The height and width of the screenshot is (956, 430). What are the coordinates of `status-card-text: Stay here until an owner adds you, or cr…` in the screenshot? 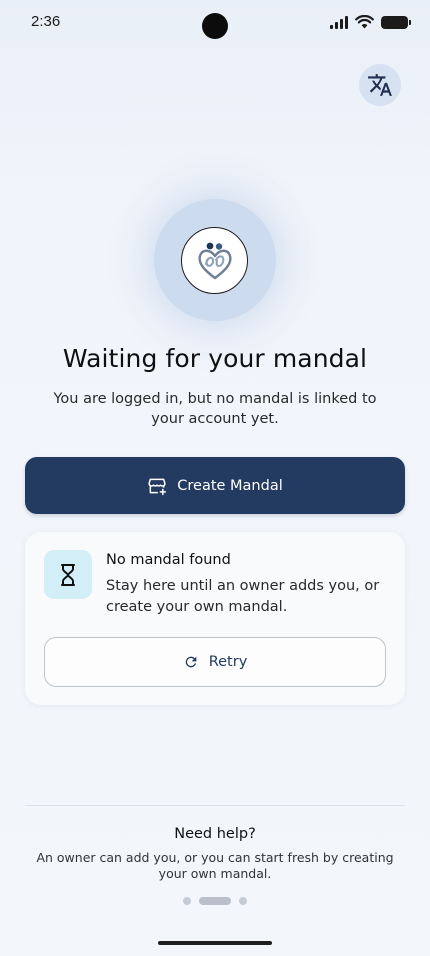 It's located at (243, 596).